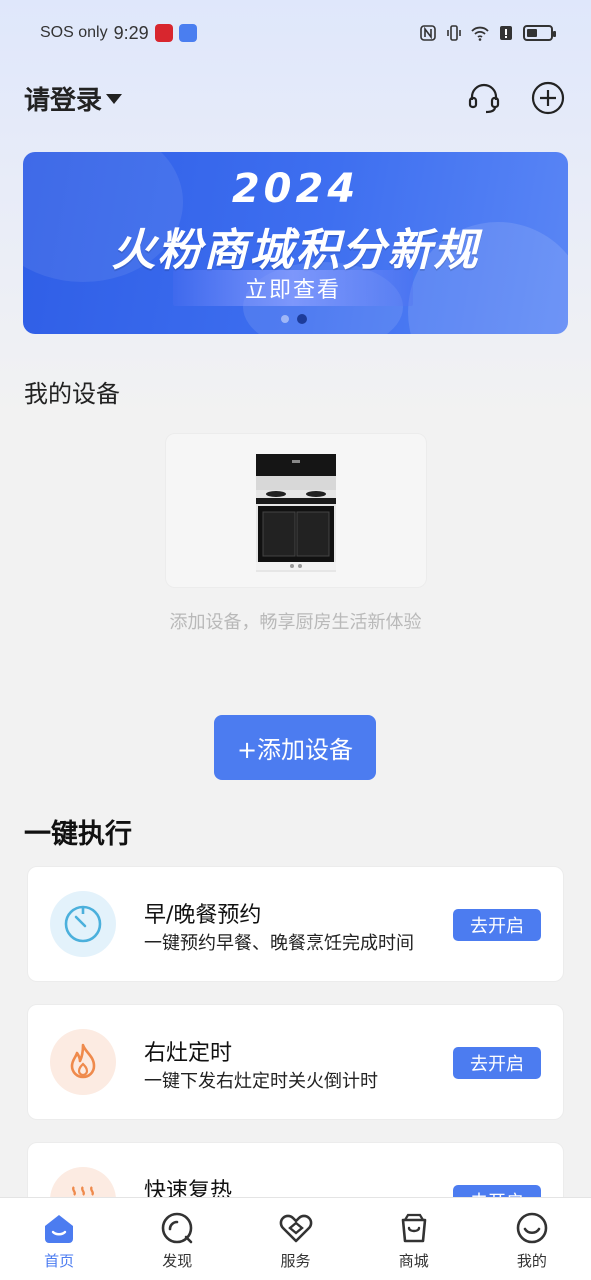 Image resolution: width=591 pixels, height=1280 pixels. I want to click on service-icon, so click(296, 1228).